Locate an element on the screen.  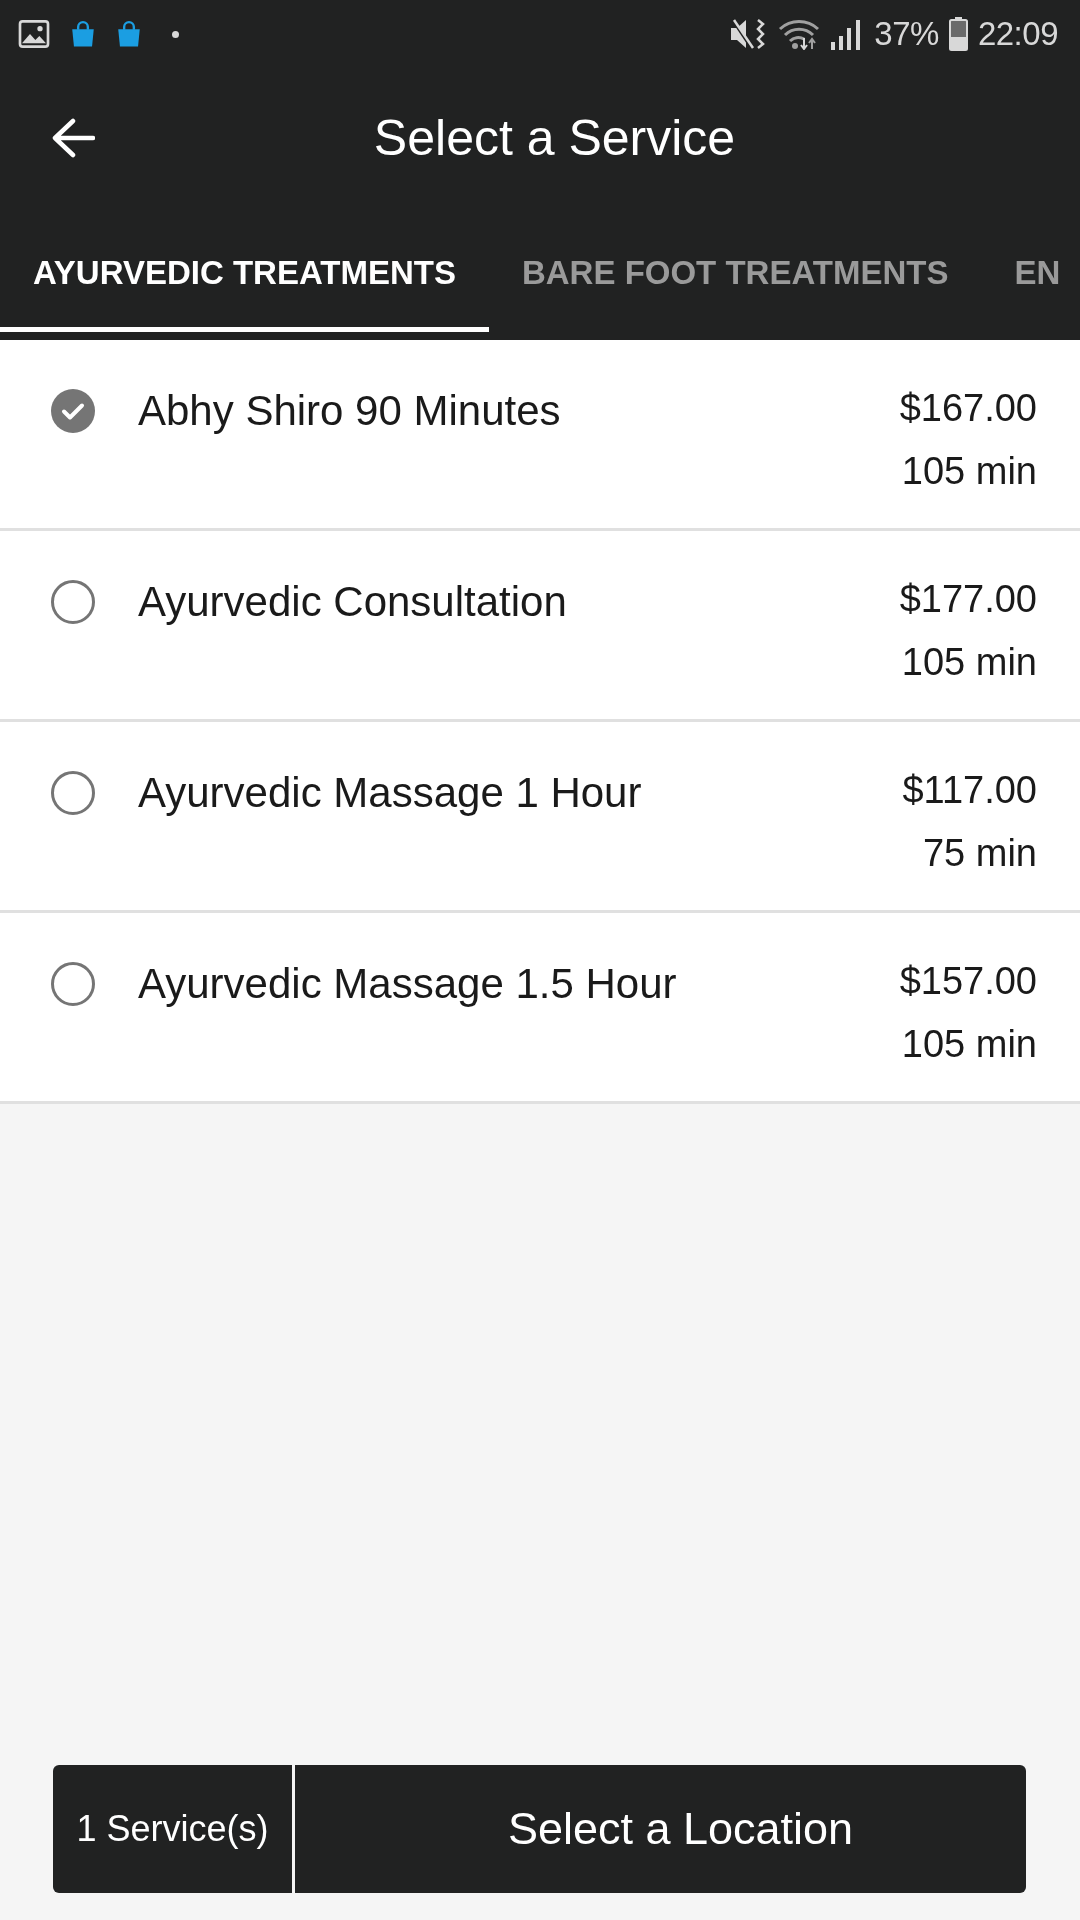
service-name: Abhy Shiro 90 Minutes is located at coordinates (350, 411).